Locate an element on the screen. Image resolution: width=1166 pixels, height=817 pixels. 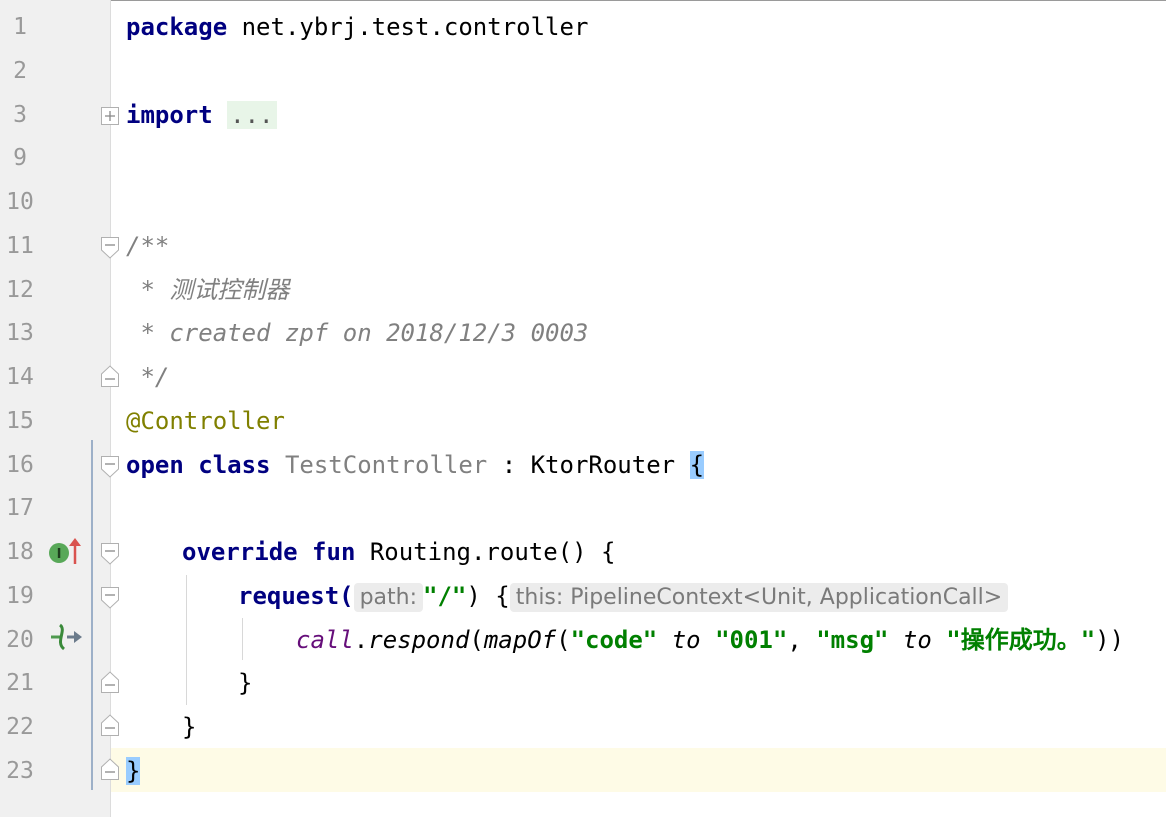
annotation: @Controller is located at coordinates (205, 421).